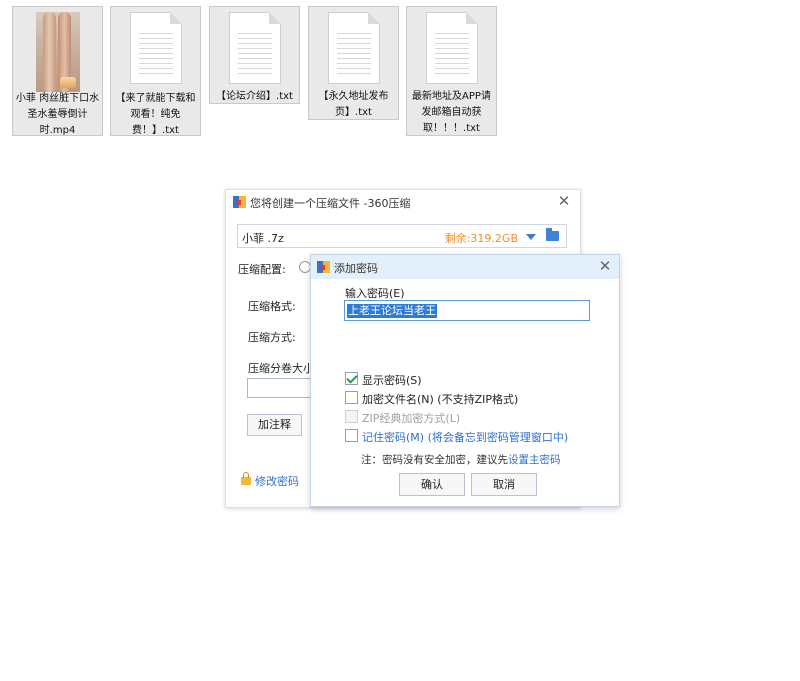  Describe the element at coordinates (272, 337) in the screenshot. I see `method-label: 压缩方式:` at that location.